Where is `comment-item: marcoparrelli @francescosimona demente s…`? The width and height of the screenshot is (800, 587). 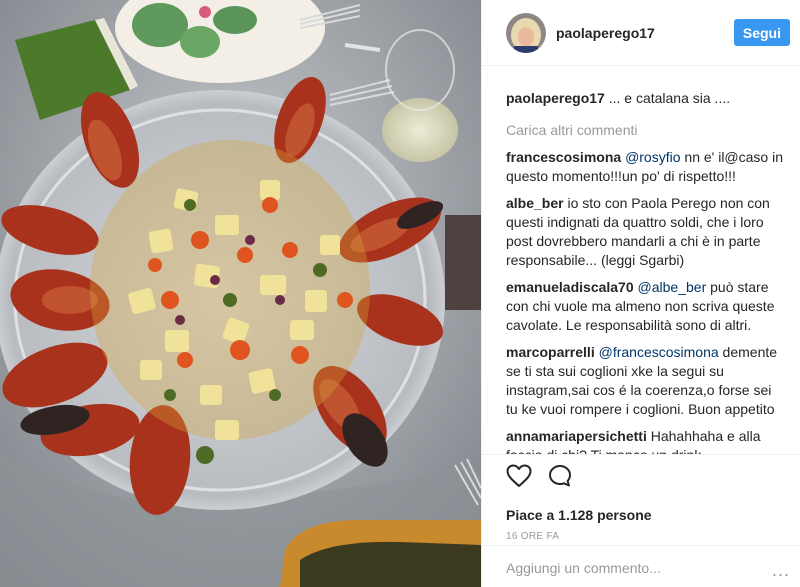 comment-item: marcoparrelli @francescosimona demente s… is located at coordinates (644, 381).